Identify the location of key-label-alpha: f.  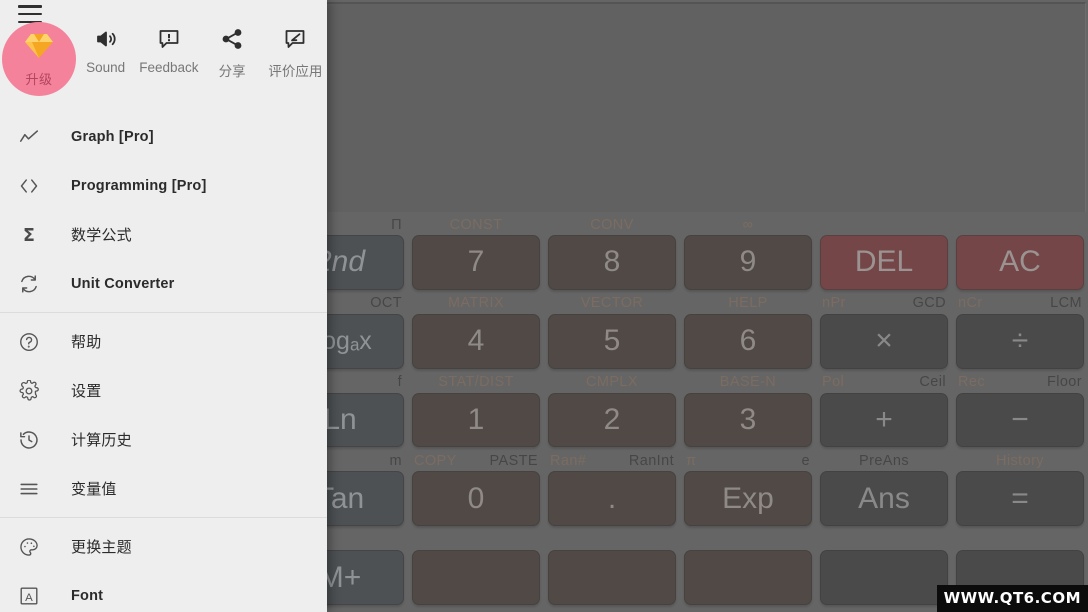
(399, 382).